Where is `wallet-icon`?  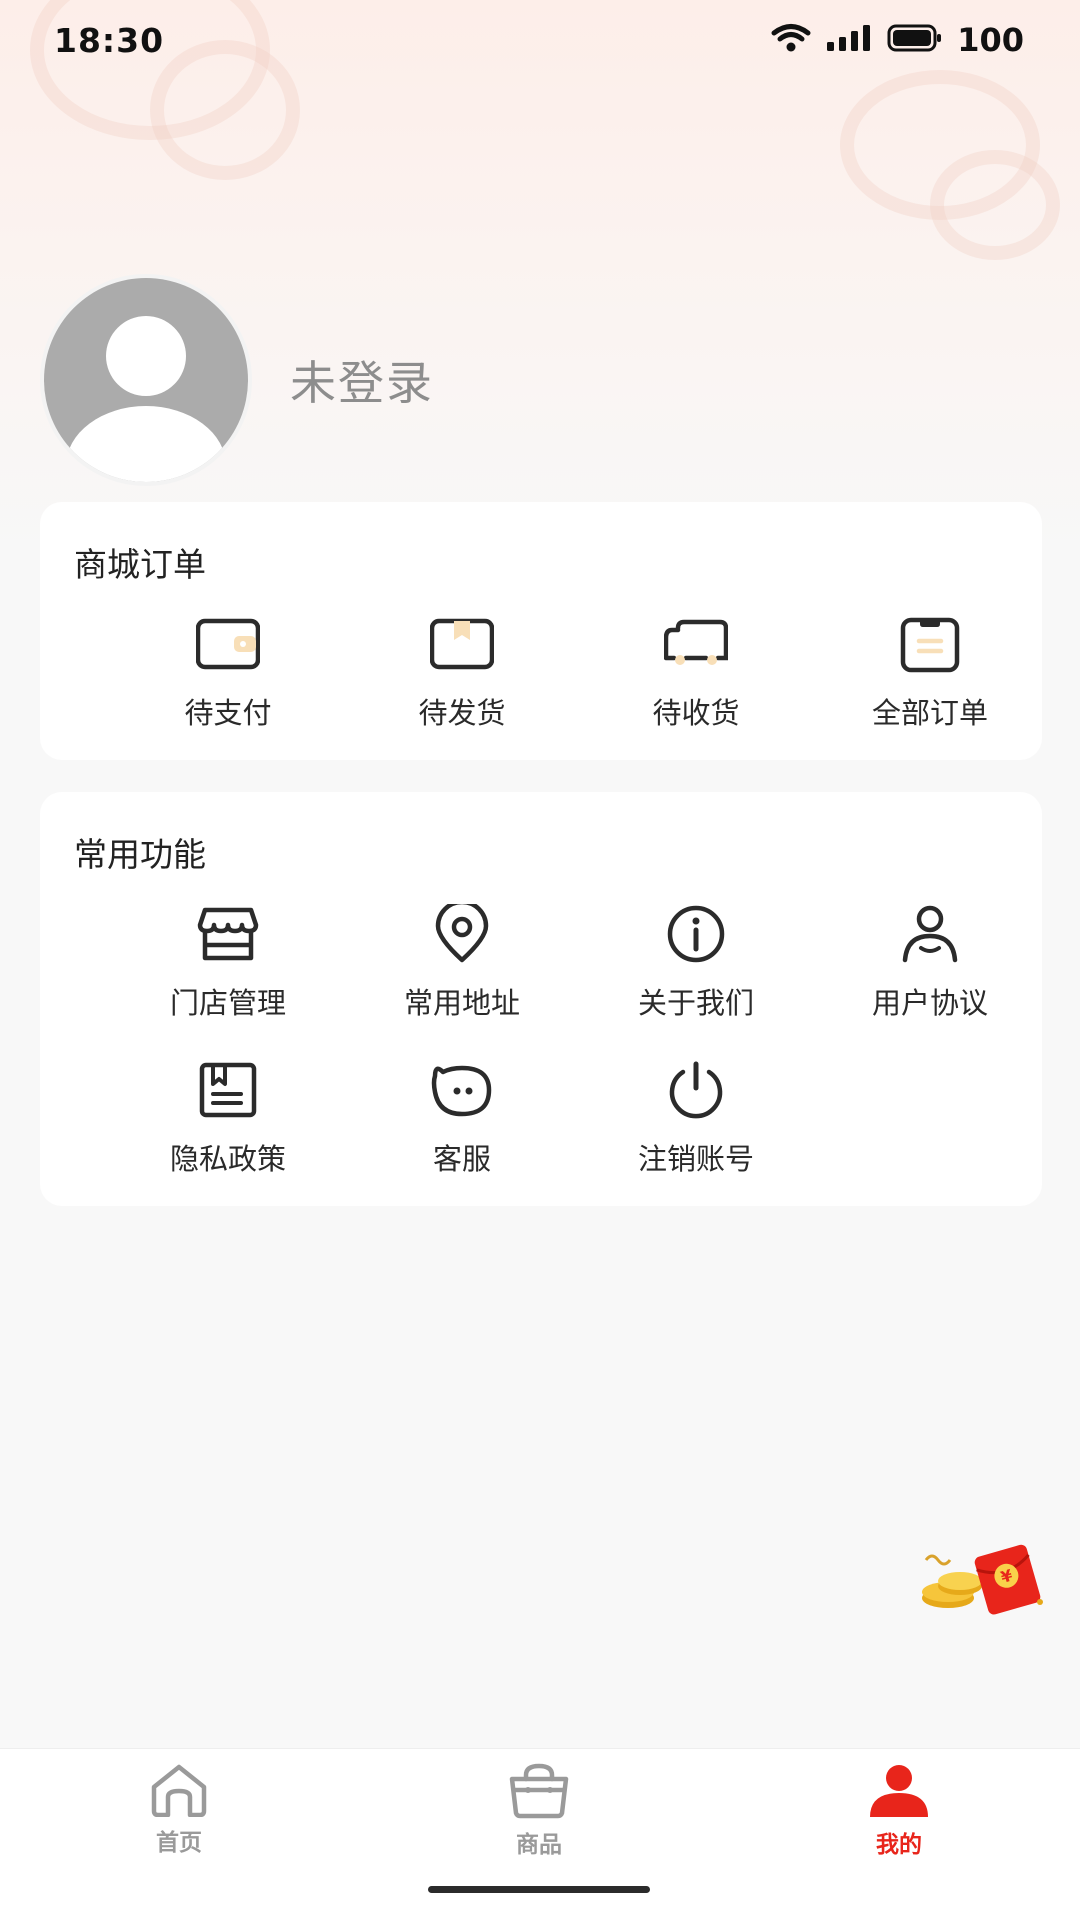 wallet-icon is located at coordinates (228, 644).